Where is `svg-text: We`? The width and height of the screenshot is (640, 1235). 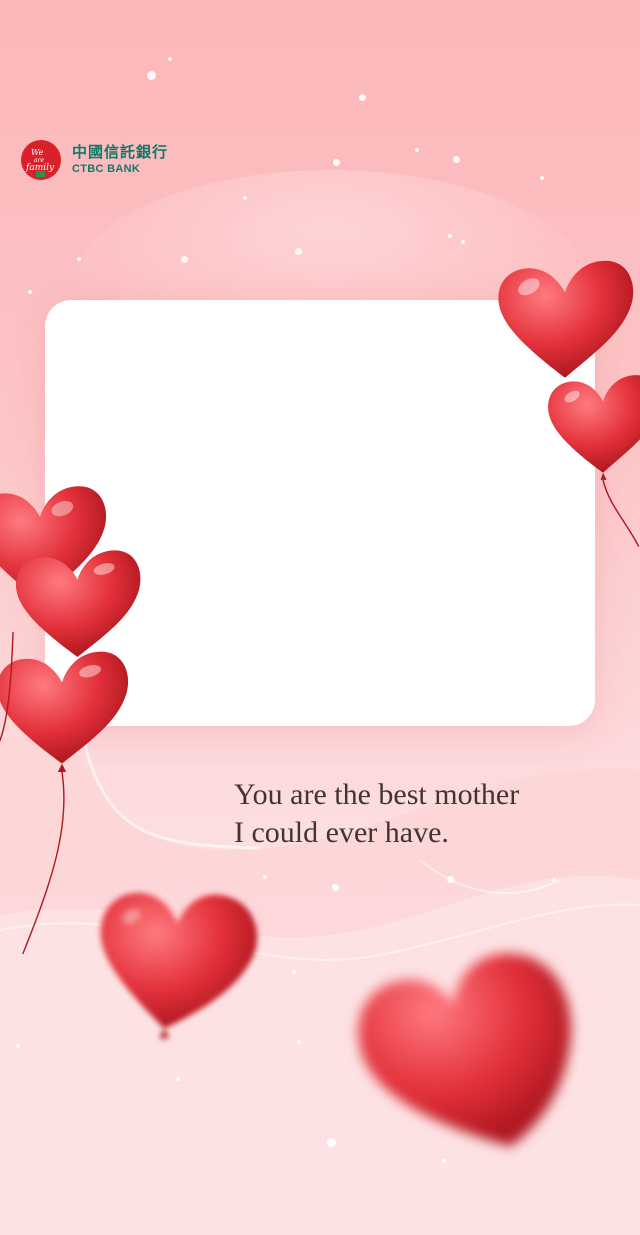 svg-text: We is located at coordinates (37, 152).